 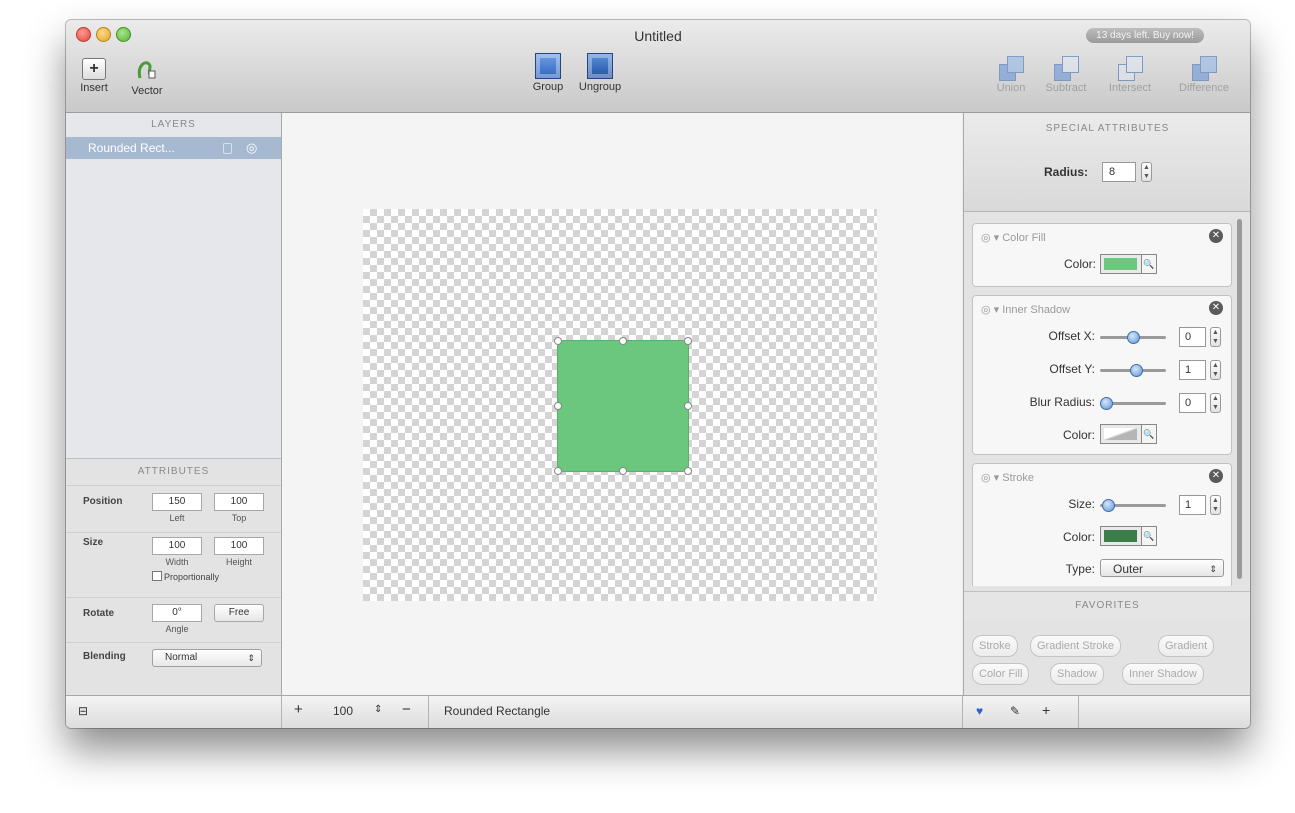 What do you see at coordinates (548, 73) in the screenshot?
I see `group-button: Group` at bounding box center [548, 73].